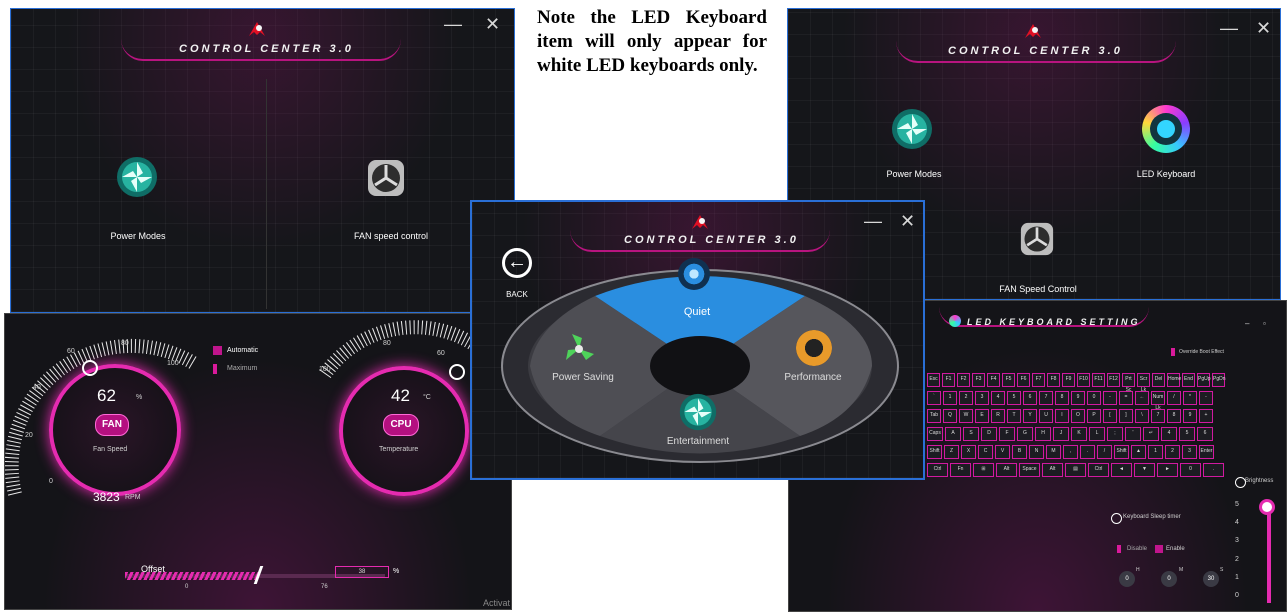 The image size is (1287, 612). I want to click on key: Home, so click(1174, 380).